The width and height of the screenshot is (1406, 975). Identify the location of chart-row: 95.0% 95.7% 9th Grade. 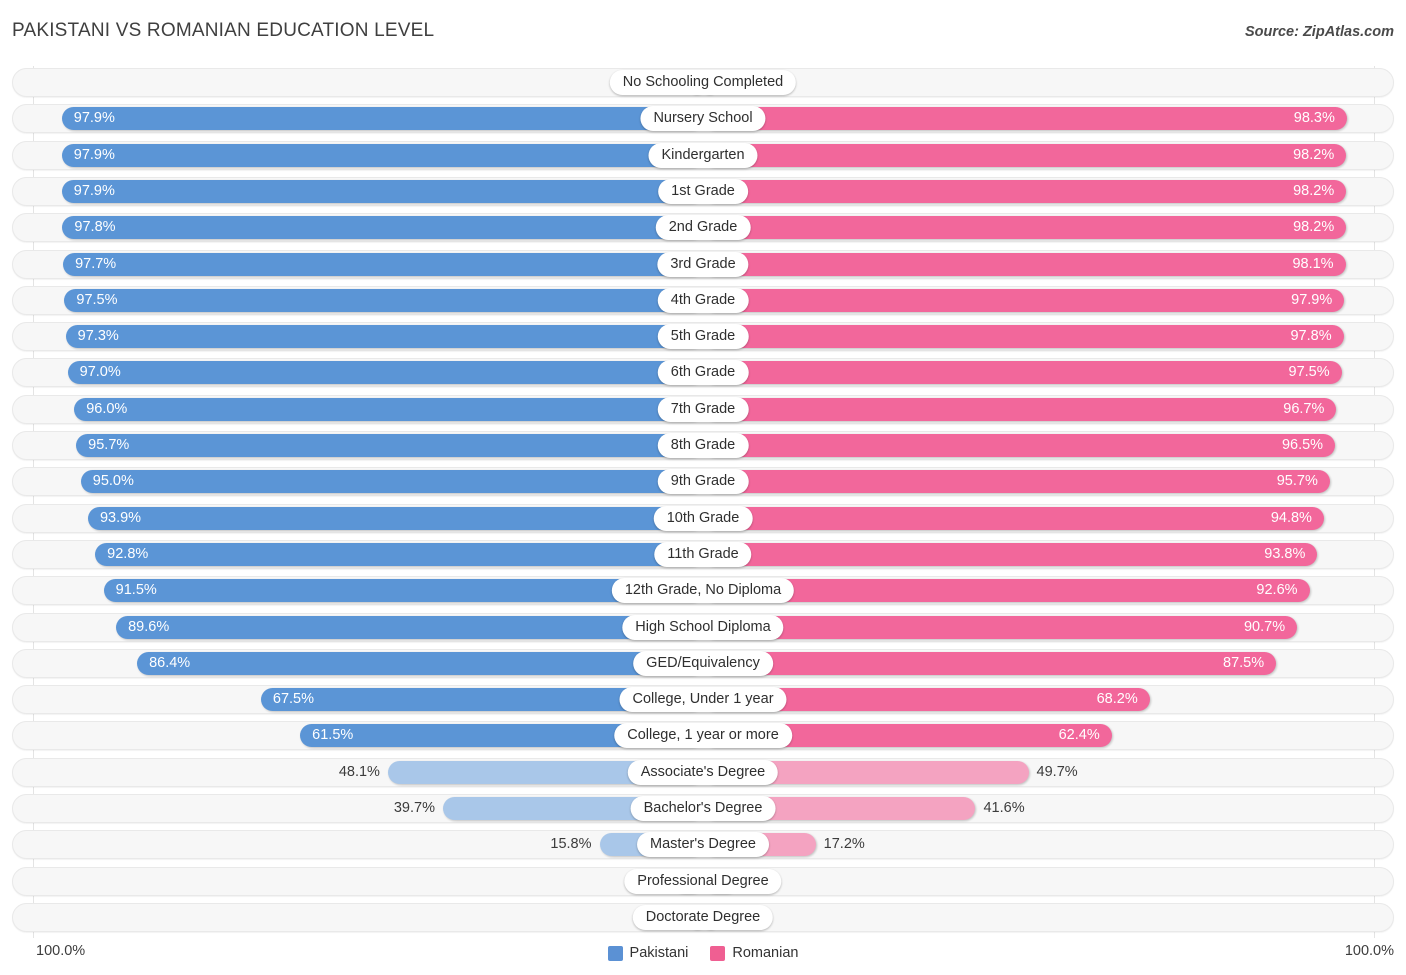
(703, 482).